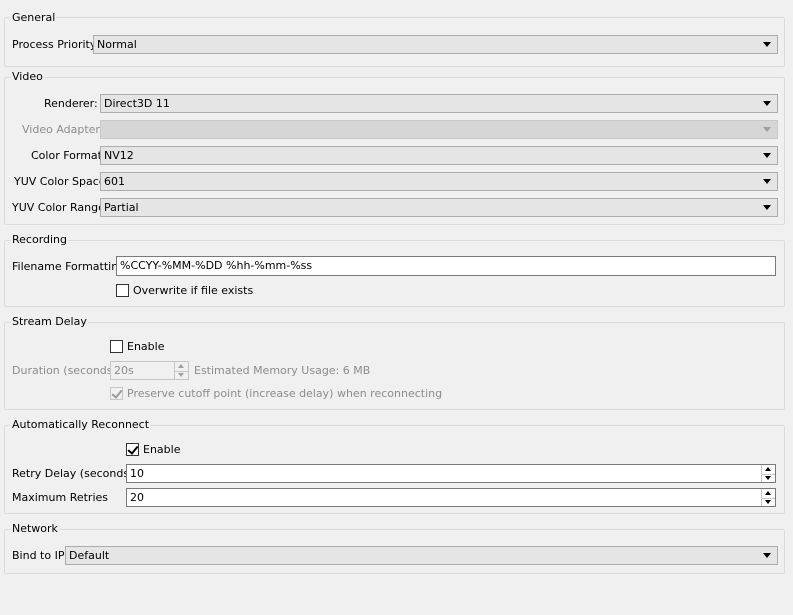 The image size is (793, 615). Describe the element at coordinates (54, 44) in the screenshot. I see `process-priority-label: Process Priority` at that location.